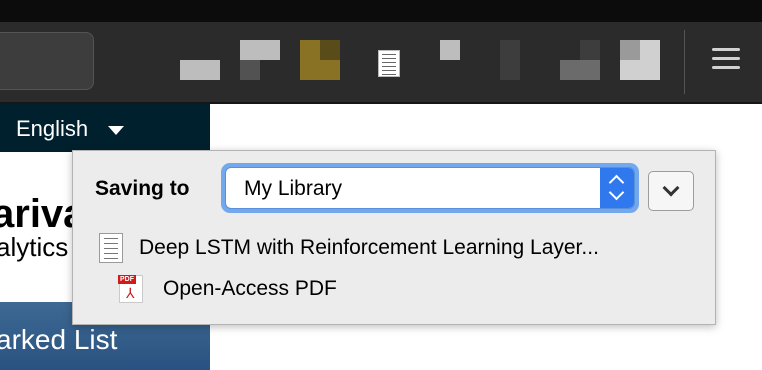  I want to click on chevron-down-icon, so click(671, 188).